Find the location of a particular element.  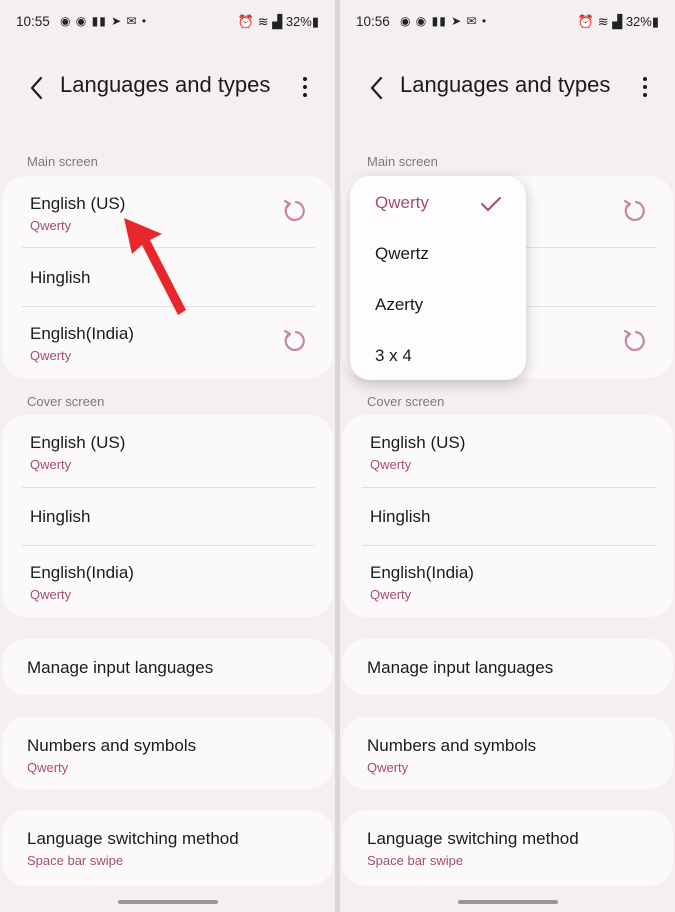

dropdown-option-3x4: 3 x 4 is located at coordinates (393, 356).